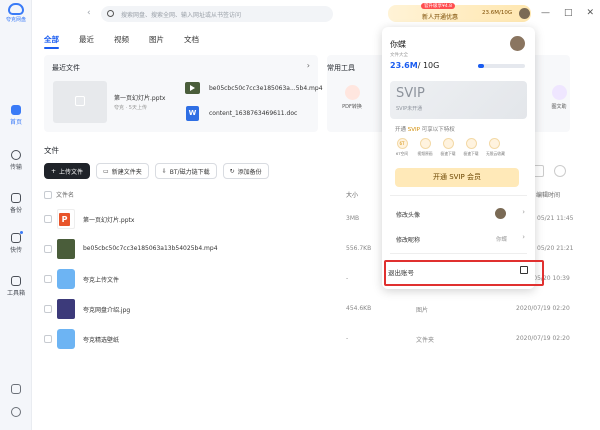  Describe the element at coordinates (408, 239) in the screenshot. I see `change-nickname-item: 修改昵称` at that location.